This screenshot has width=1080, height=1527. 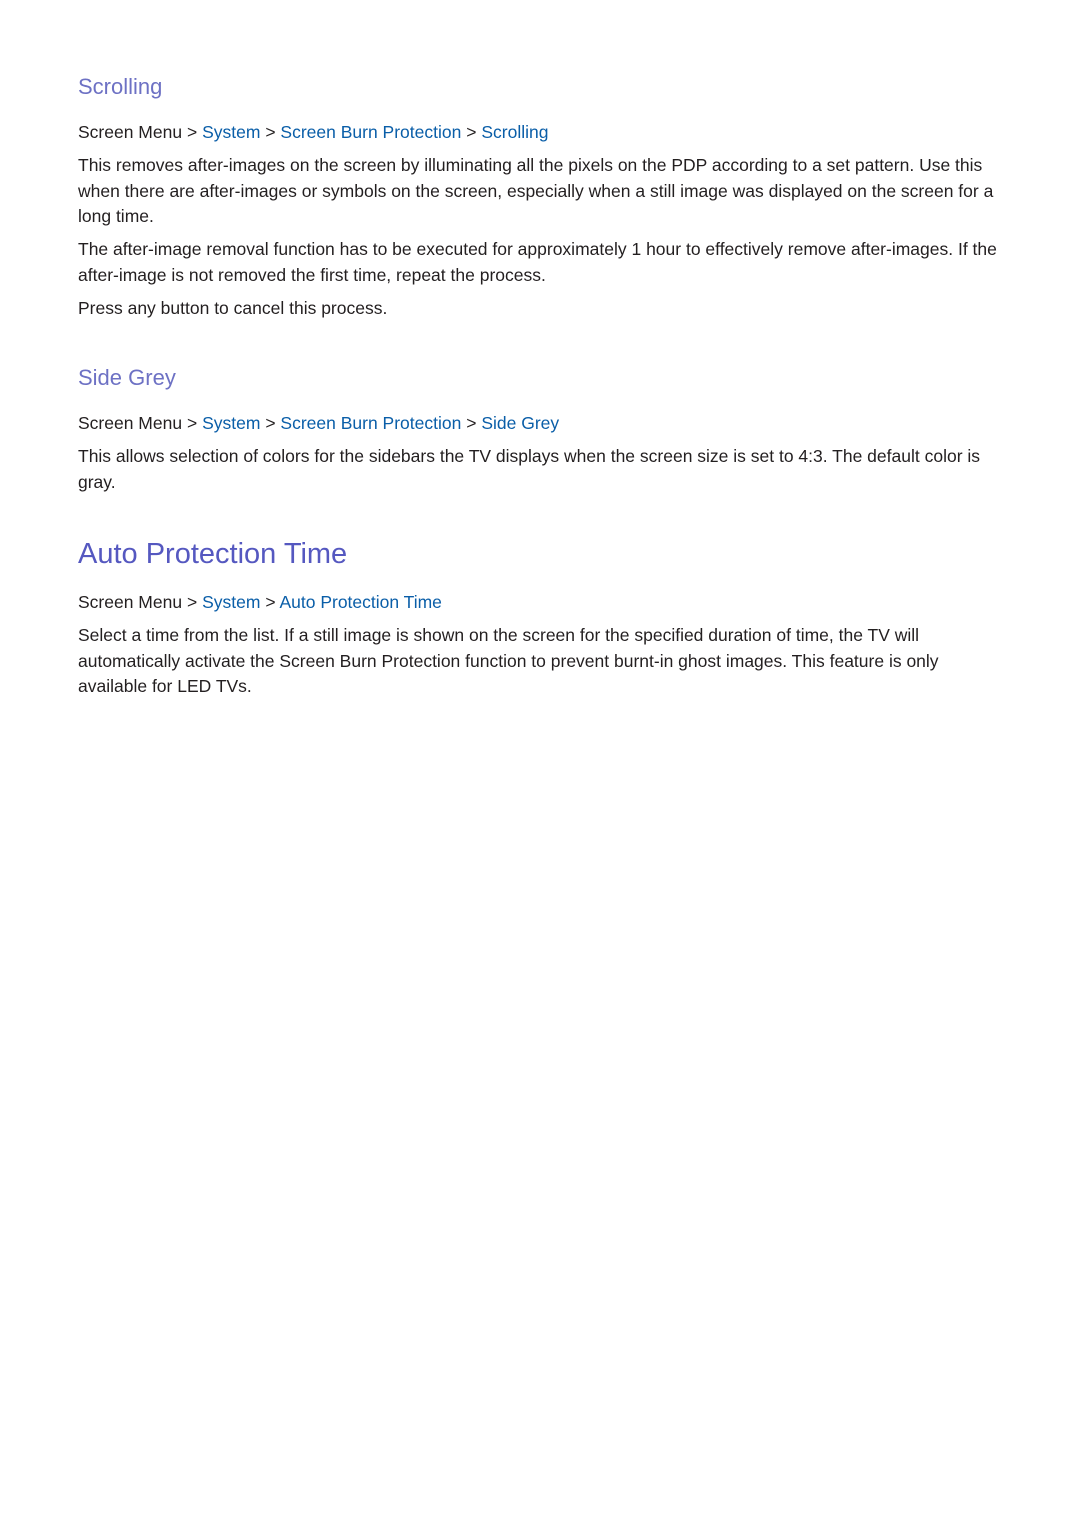 What do you see at coordinates (520, 423) in the screenshot?
I see `path-item-side-grey: Side Grey` at bounding box center [520, 423].